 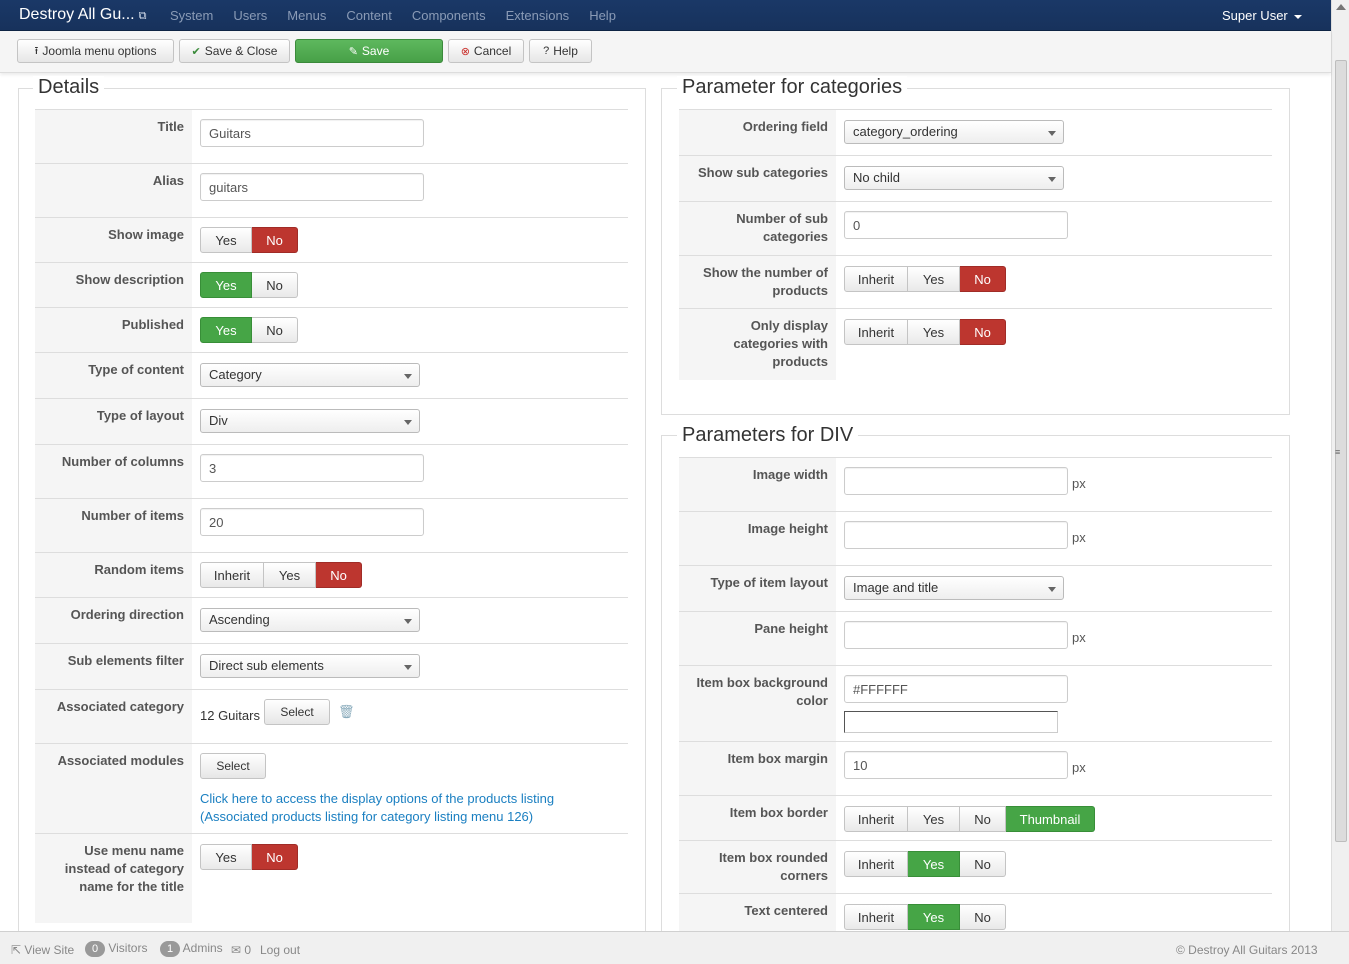 What do you see at coordinates (275, 285) in the screenshot?
I see `show-description-no: No` at bounding box center [275, 285].